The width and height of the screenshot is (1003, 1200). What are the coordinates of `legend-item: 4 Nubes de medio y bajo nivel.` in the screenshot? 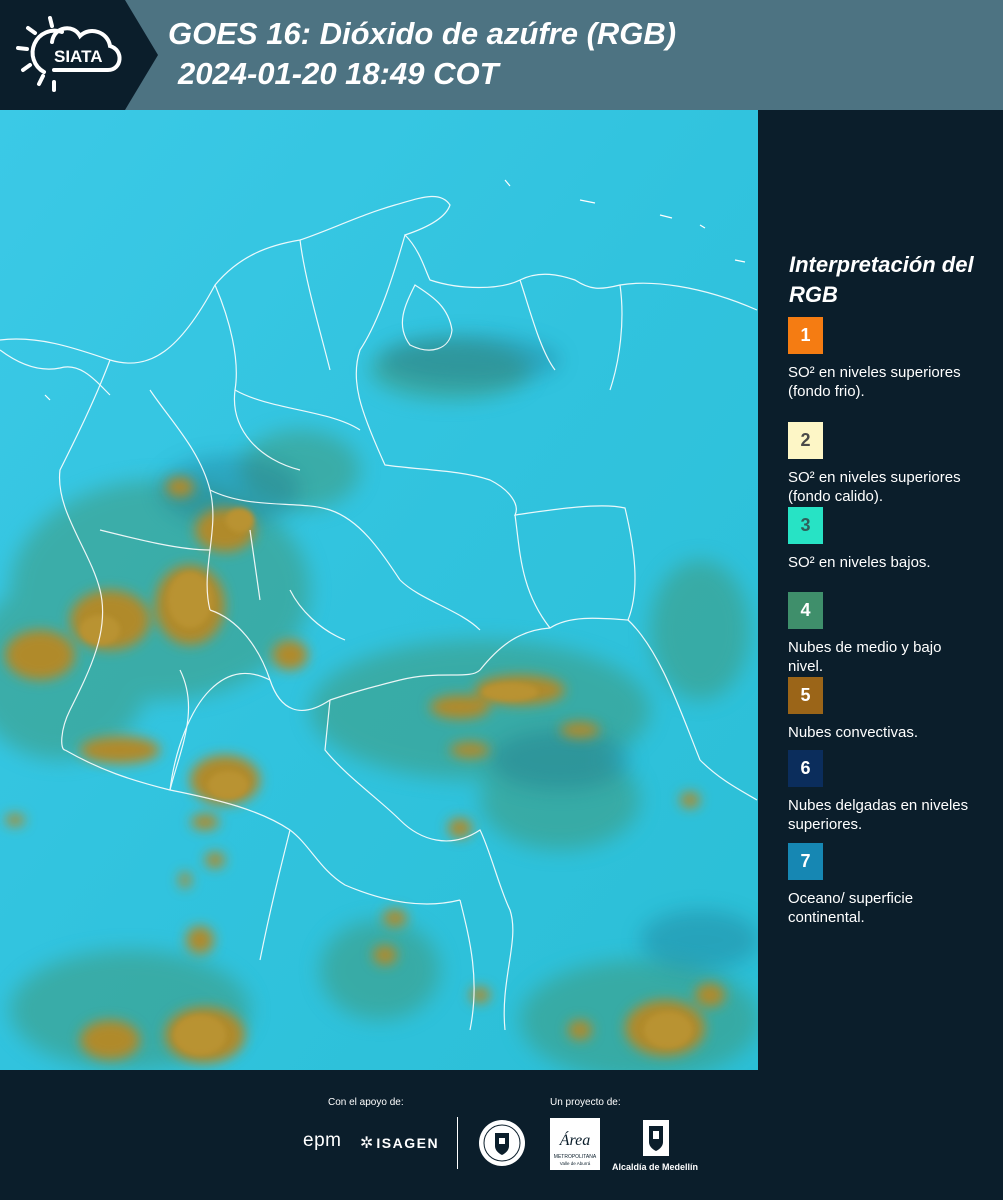 It's located at (880, 634).